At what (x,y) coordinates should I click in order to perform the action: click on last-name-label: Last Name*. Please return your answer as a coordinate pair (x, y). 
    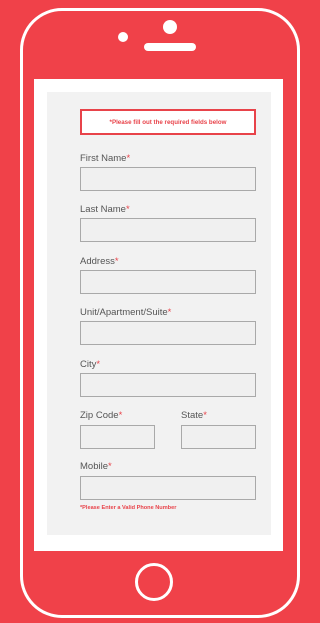
    Looking at the image, I should click on (105, 209).